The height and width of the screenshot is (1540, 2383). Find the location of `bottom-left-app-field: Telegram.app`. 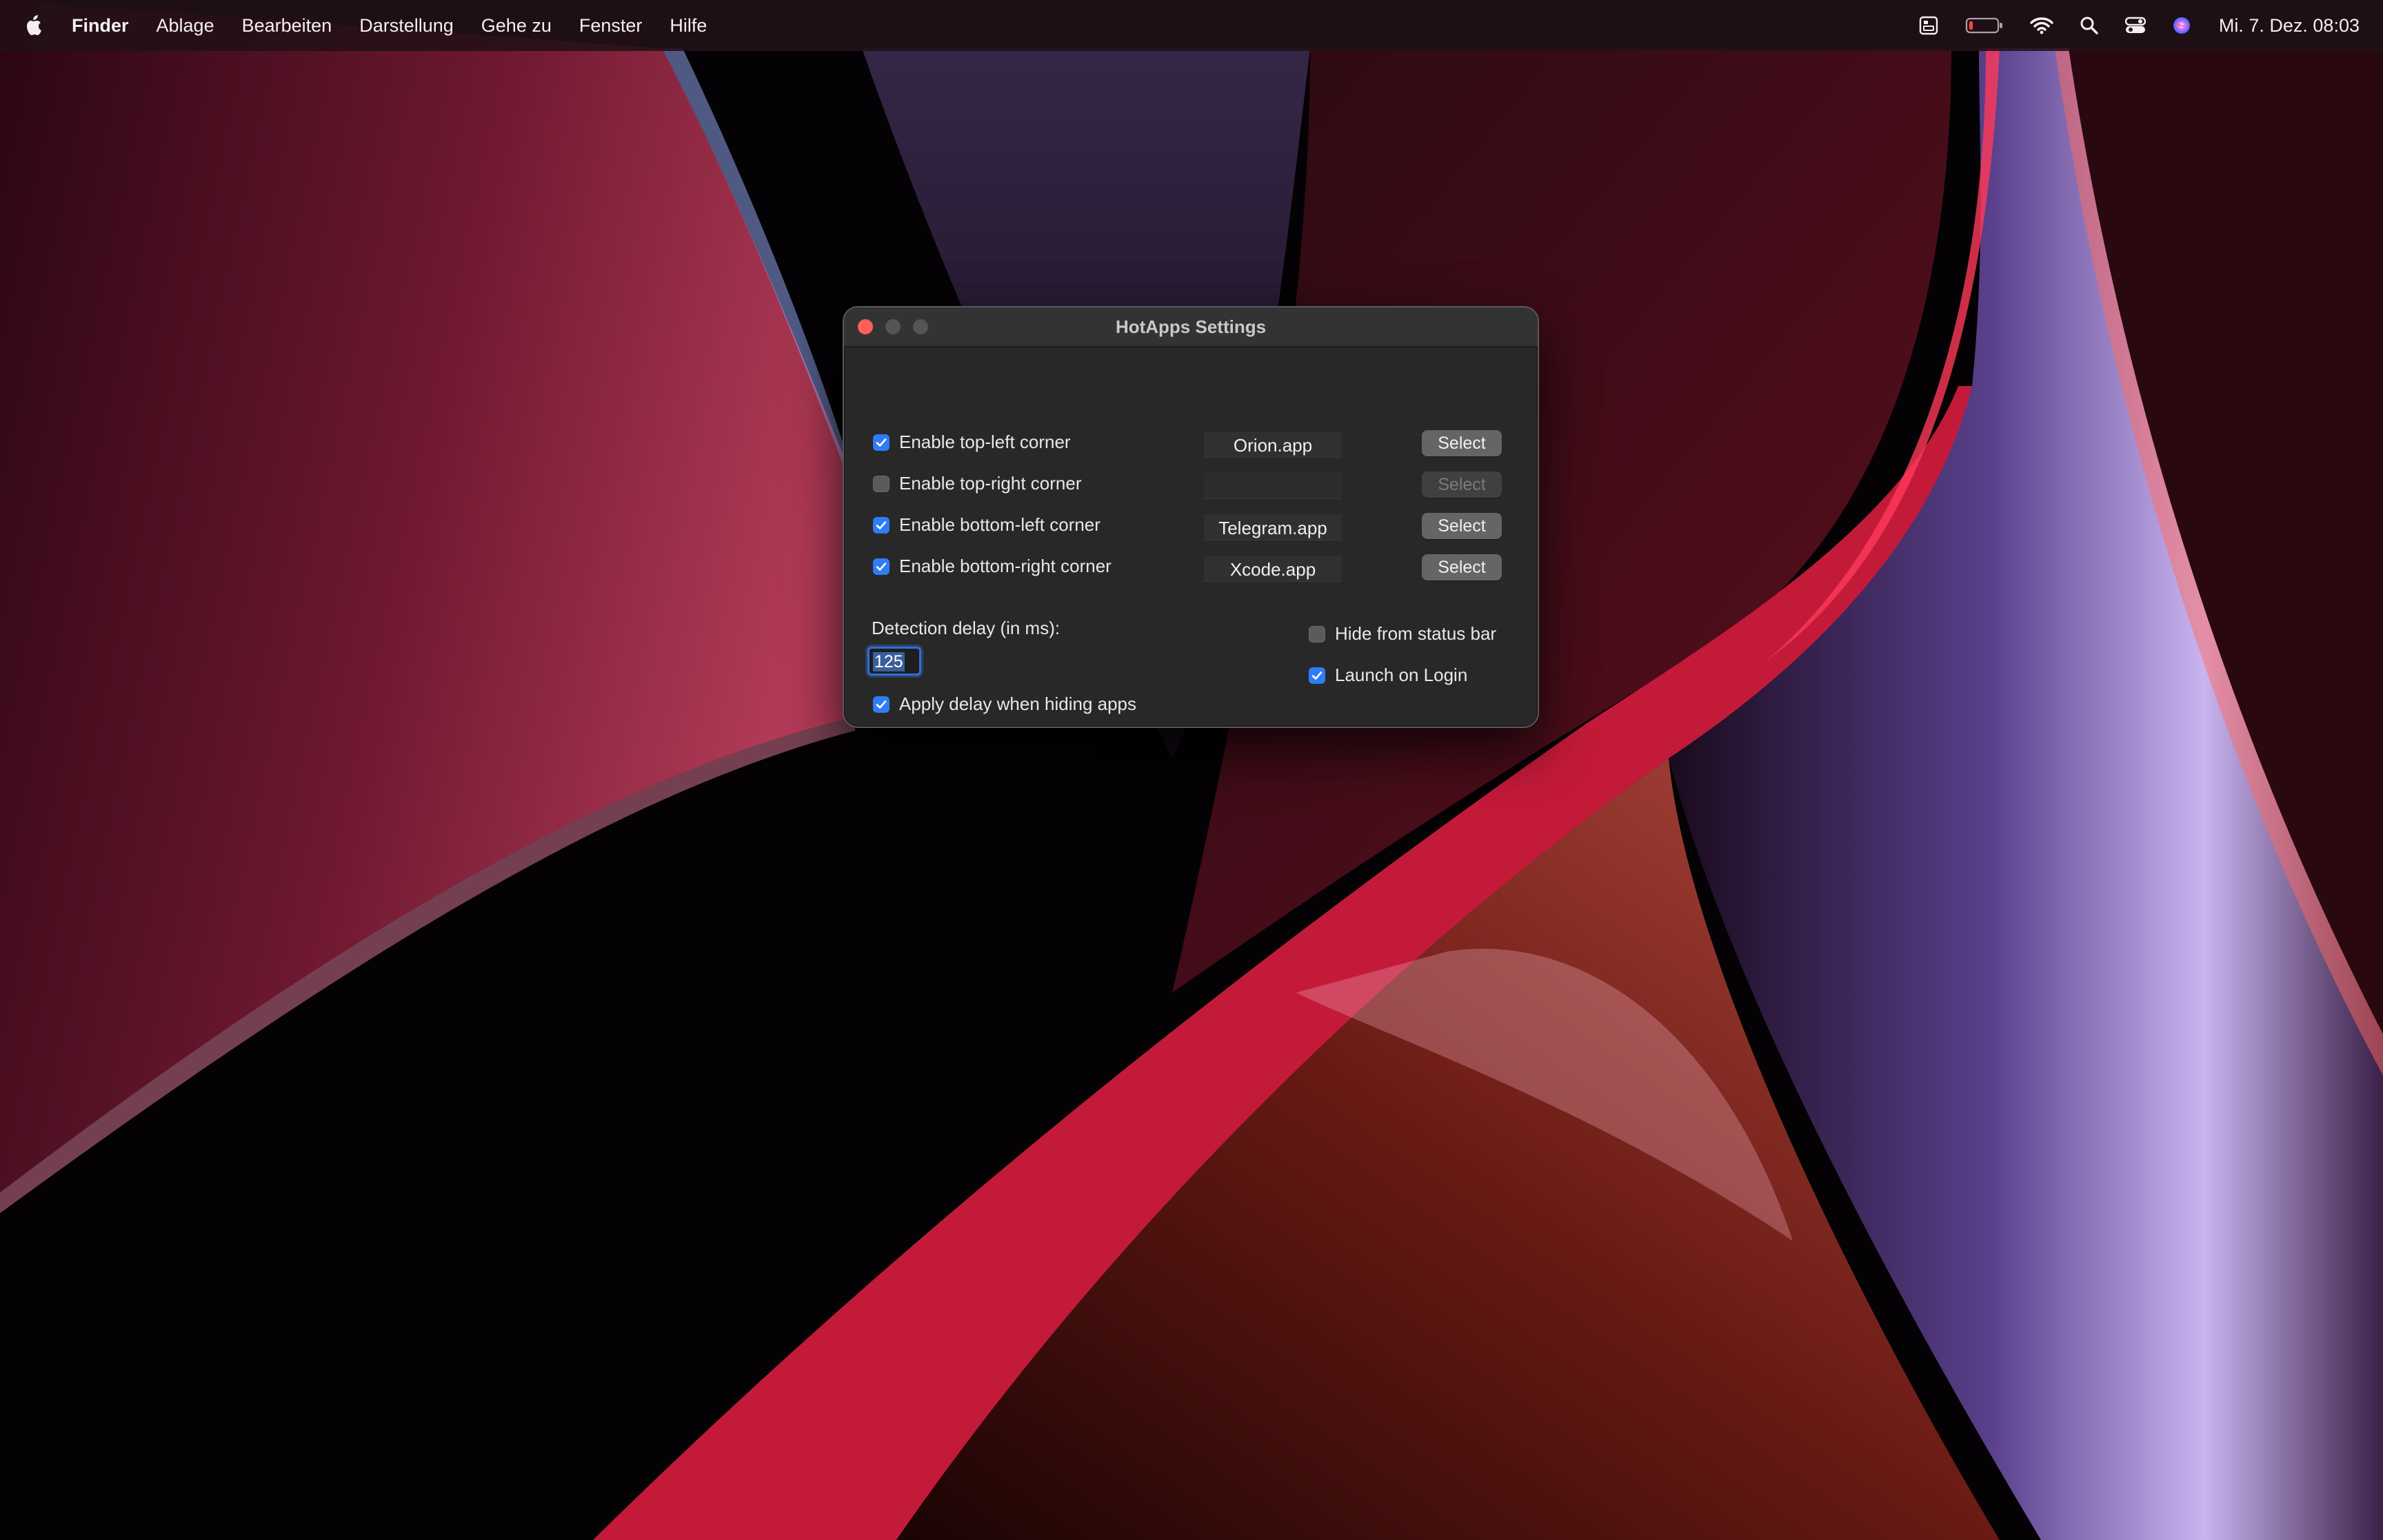

bottom-left-app-field: Telegram.app is located at coordinates (1273, 527).